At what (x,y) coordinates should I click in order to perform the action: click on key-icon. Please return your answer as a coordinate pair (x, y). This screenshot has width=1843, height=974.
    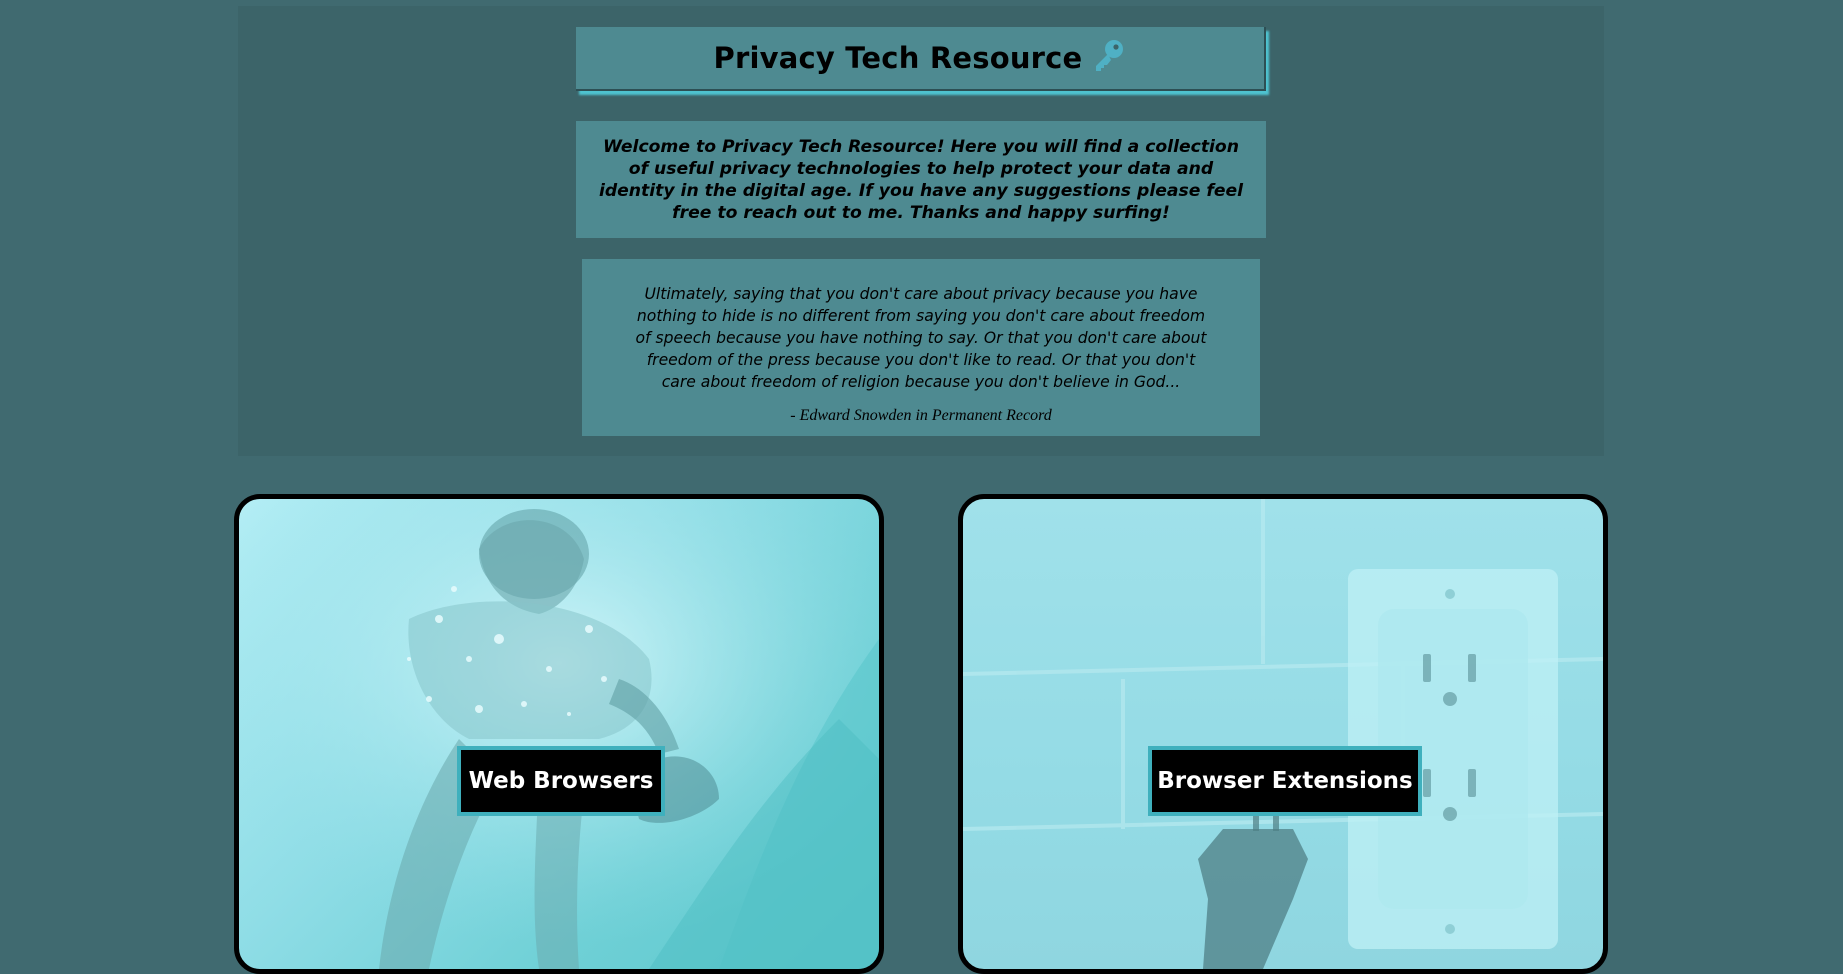
    Looking at the image, I should click on (1108, 58).